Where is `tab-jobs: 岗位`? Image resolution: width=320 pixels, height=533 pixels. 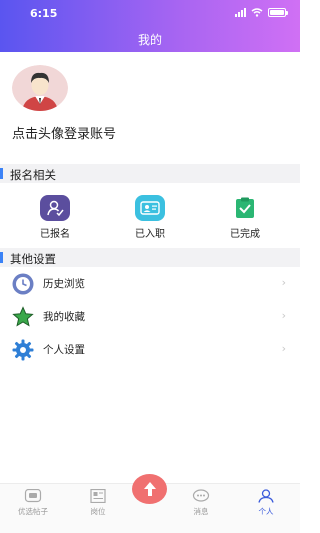
tab-jobs: 岗位 is located at coordinates (98, 503).